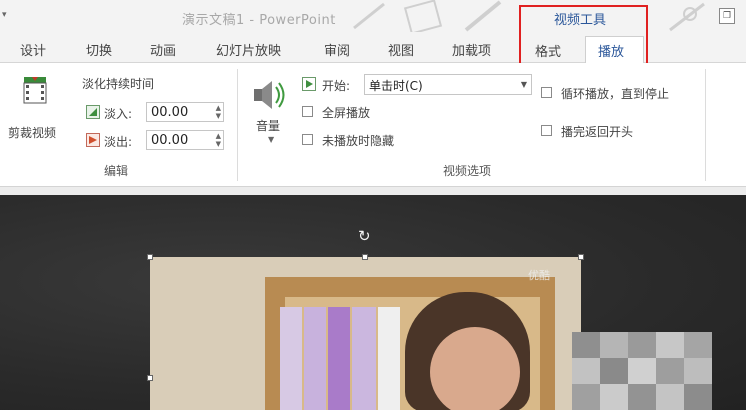 This screenshot has width=746, height=410. I want to click on trim-video-icon, so click(35, 90).